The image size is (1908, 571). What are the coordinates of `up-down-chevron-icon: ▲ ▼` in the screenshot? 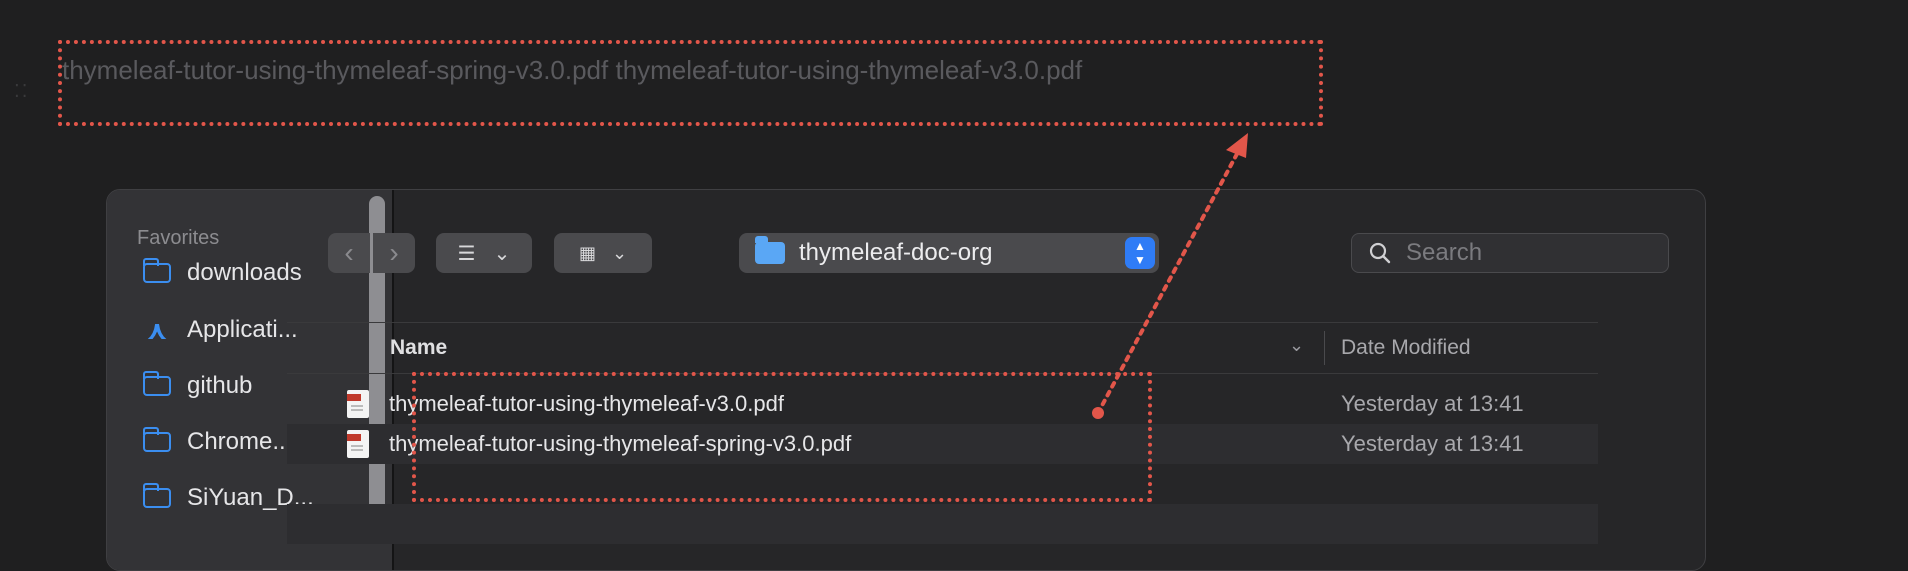 It's located at (1140, 253).